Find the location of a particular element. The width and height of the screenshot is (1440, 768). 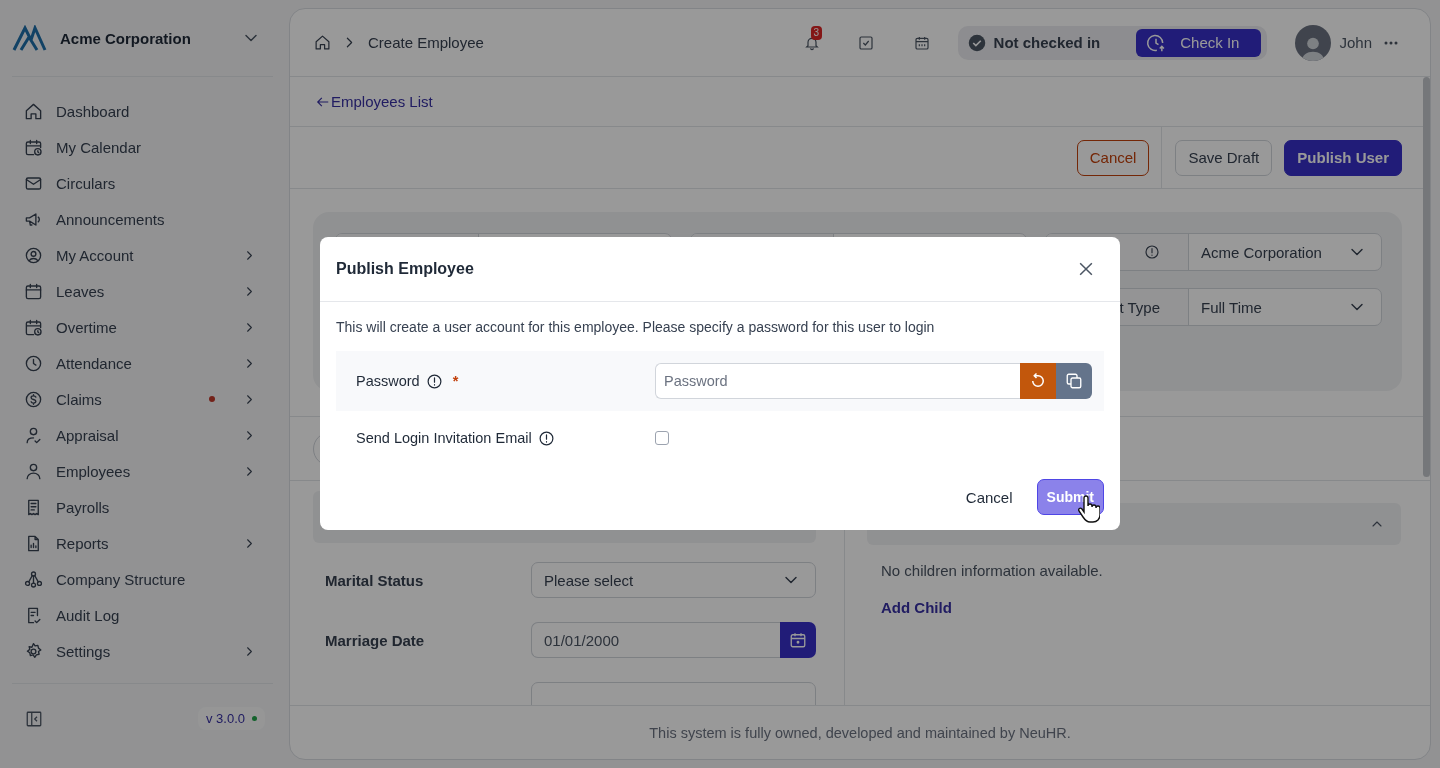

sidebar-item: My Calendar is located at coordinates (142, 147).